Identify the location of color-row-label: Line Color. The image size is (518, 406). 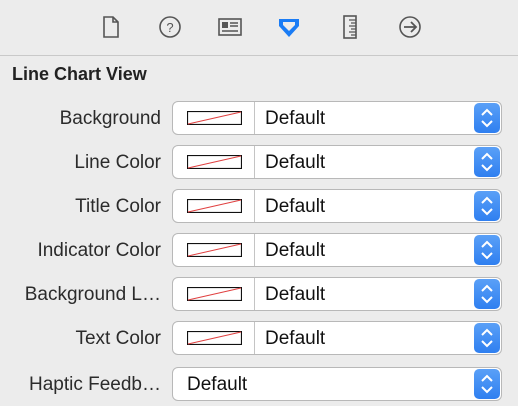
(117, 162).